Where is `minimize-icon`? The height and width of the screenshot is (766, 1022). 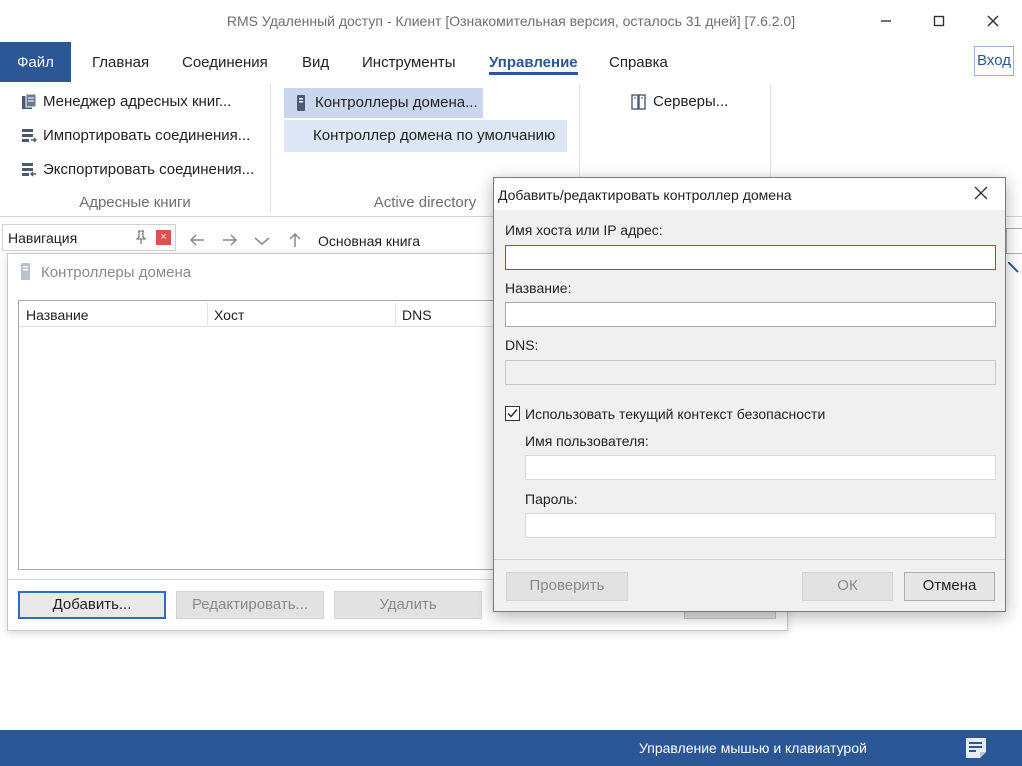
minimize-icon is located at coordinates (886, 21).